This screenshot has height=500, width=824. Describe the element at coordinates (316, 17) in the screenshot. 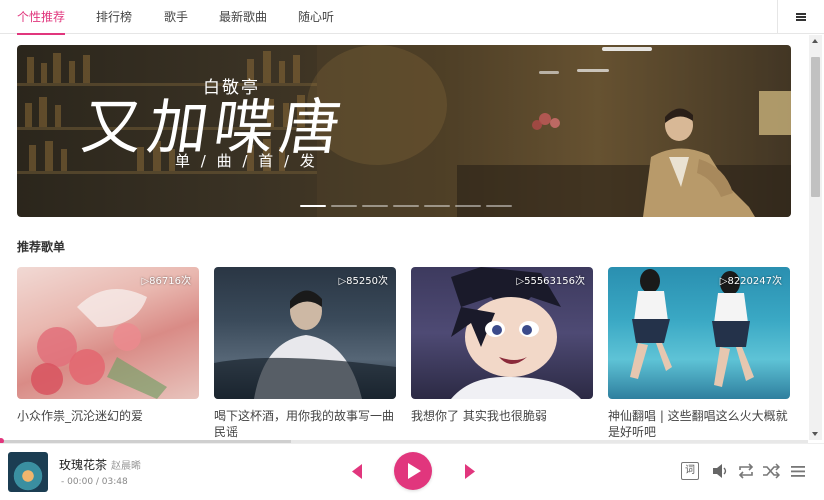

I see `tab-random-listen: 随心听` at that location.